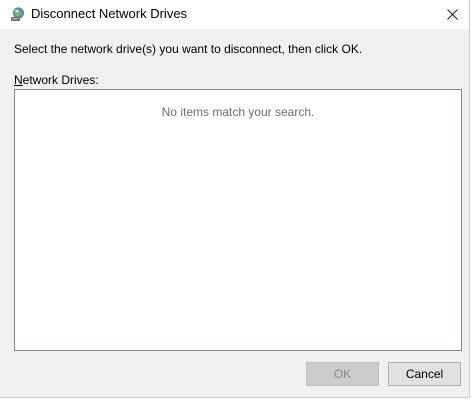 The image size is (474, 401). I want to click on empty-list-message: No items match your search., so click(238, 112).